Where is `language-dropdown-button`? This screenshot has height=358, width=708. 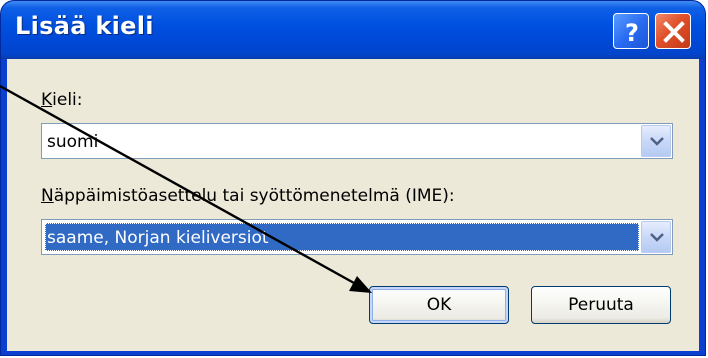
language-dropdown-button is located at coordinates (656, 141).